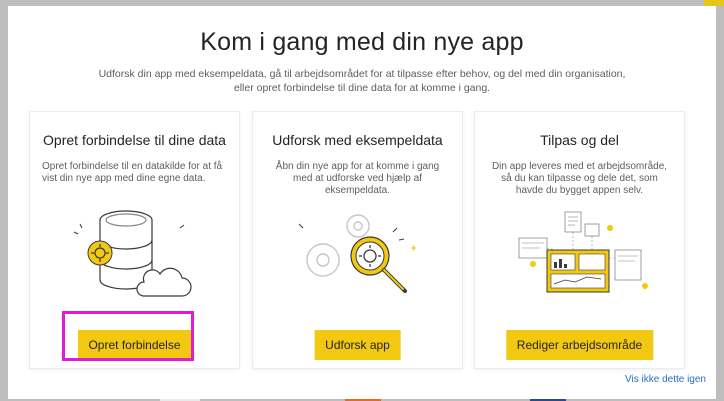  Describe the element at coordinates (579, 345) in the screenshot. I see `edit-workspace-button: Rediger arbejdsområde` at that location.